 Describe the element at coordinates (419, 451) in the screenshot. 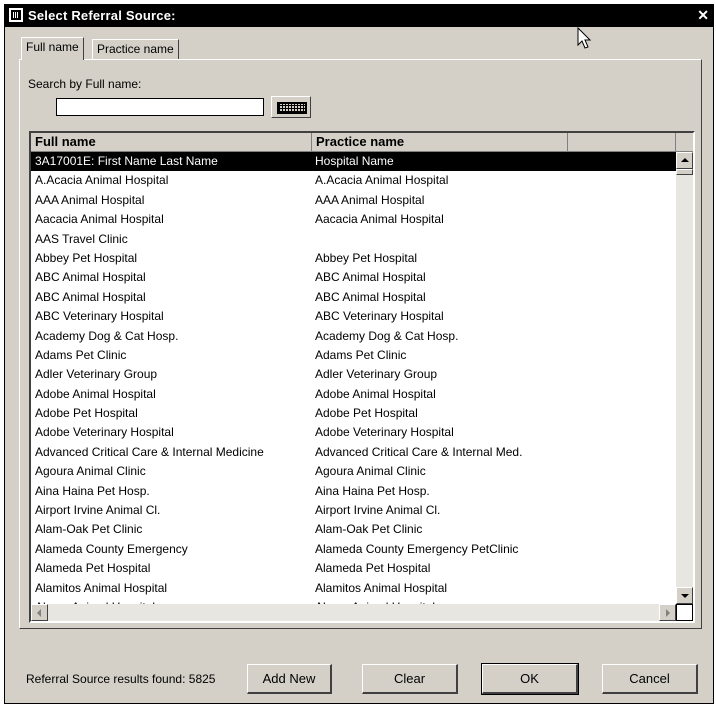

I see `cell-practice-name: Advanced Critical Care & Internal Med.` at that location.